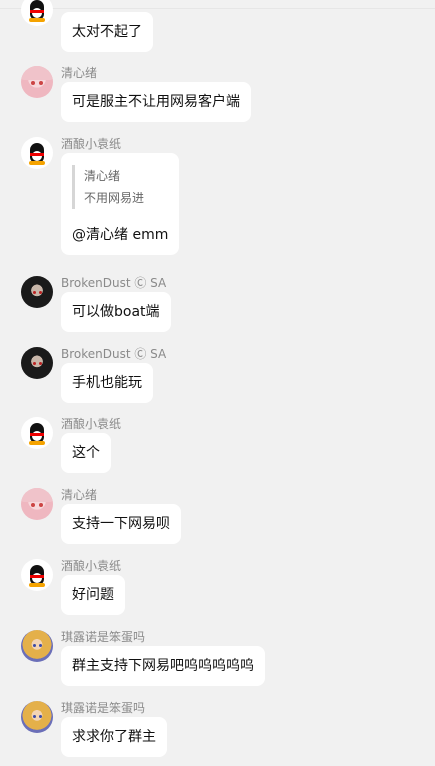 The height and width of the screenshot is (766, 435). Describe the element at coordinates (93, 595) in the screenshot. I see `message-bubble: 好问题` at that location.